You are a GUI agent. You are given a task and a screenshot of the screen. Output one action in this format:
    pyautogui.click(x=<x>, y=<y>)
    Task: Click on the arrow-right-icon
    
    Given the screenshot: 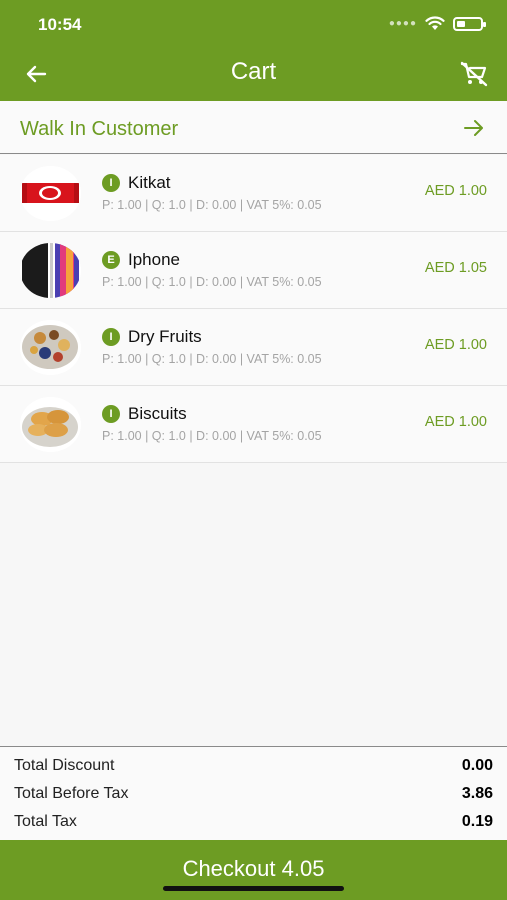 What is the action you would take?
    pyautogui.click(x=473, y=128)
    